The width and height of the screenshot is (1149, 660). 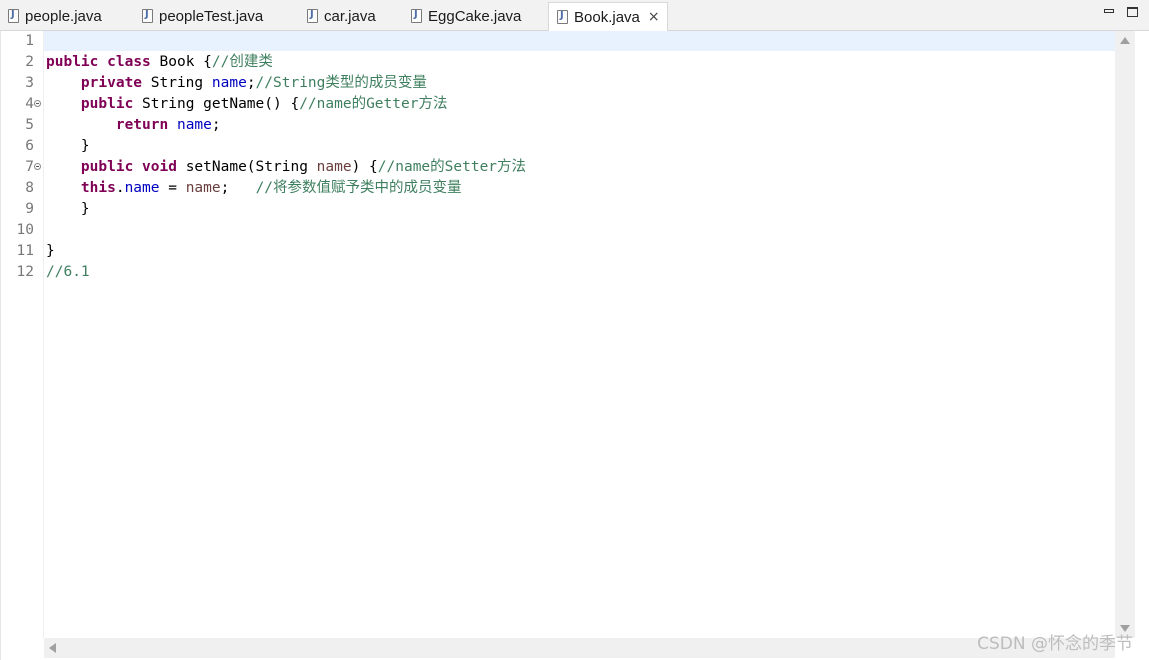 I want to click on close-icon: ×, so click(x=654, y=17).